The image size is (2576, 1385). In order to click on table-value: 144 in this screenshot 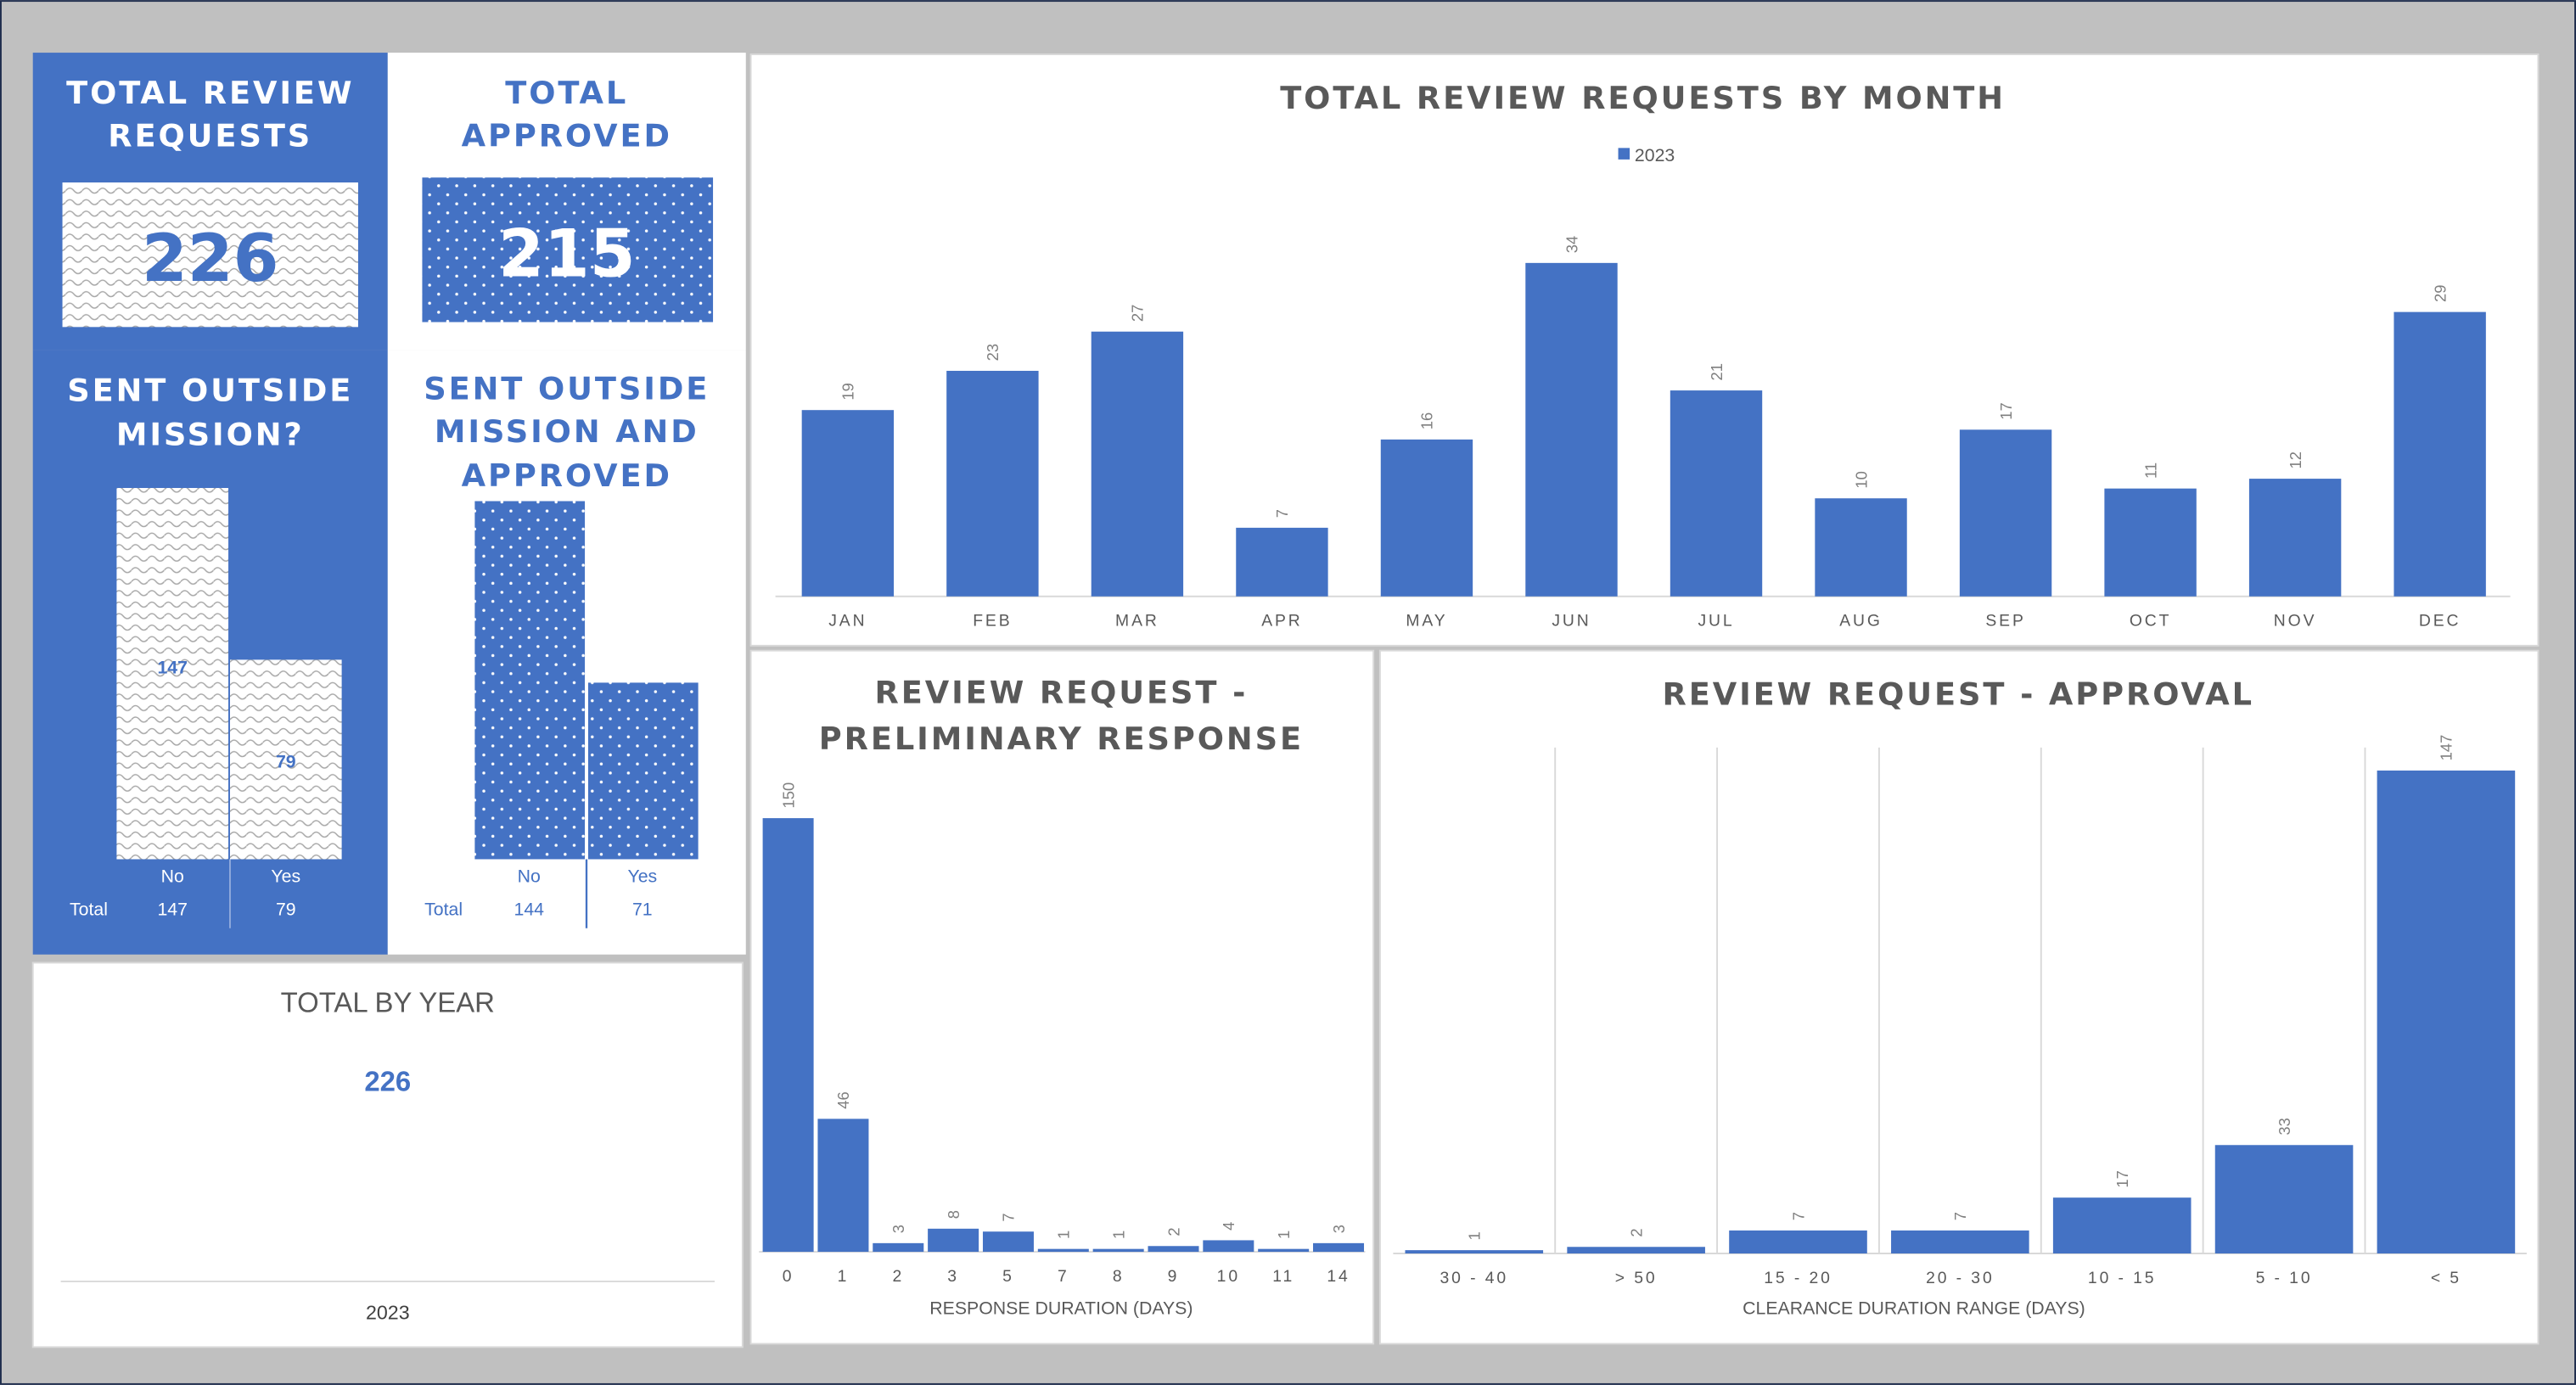, I will do `click(529, 909)`.